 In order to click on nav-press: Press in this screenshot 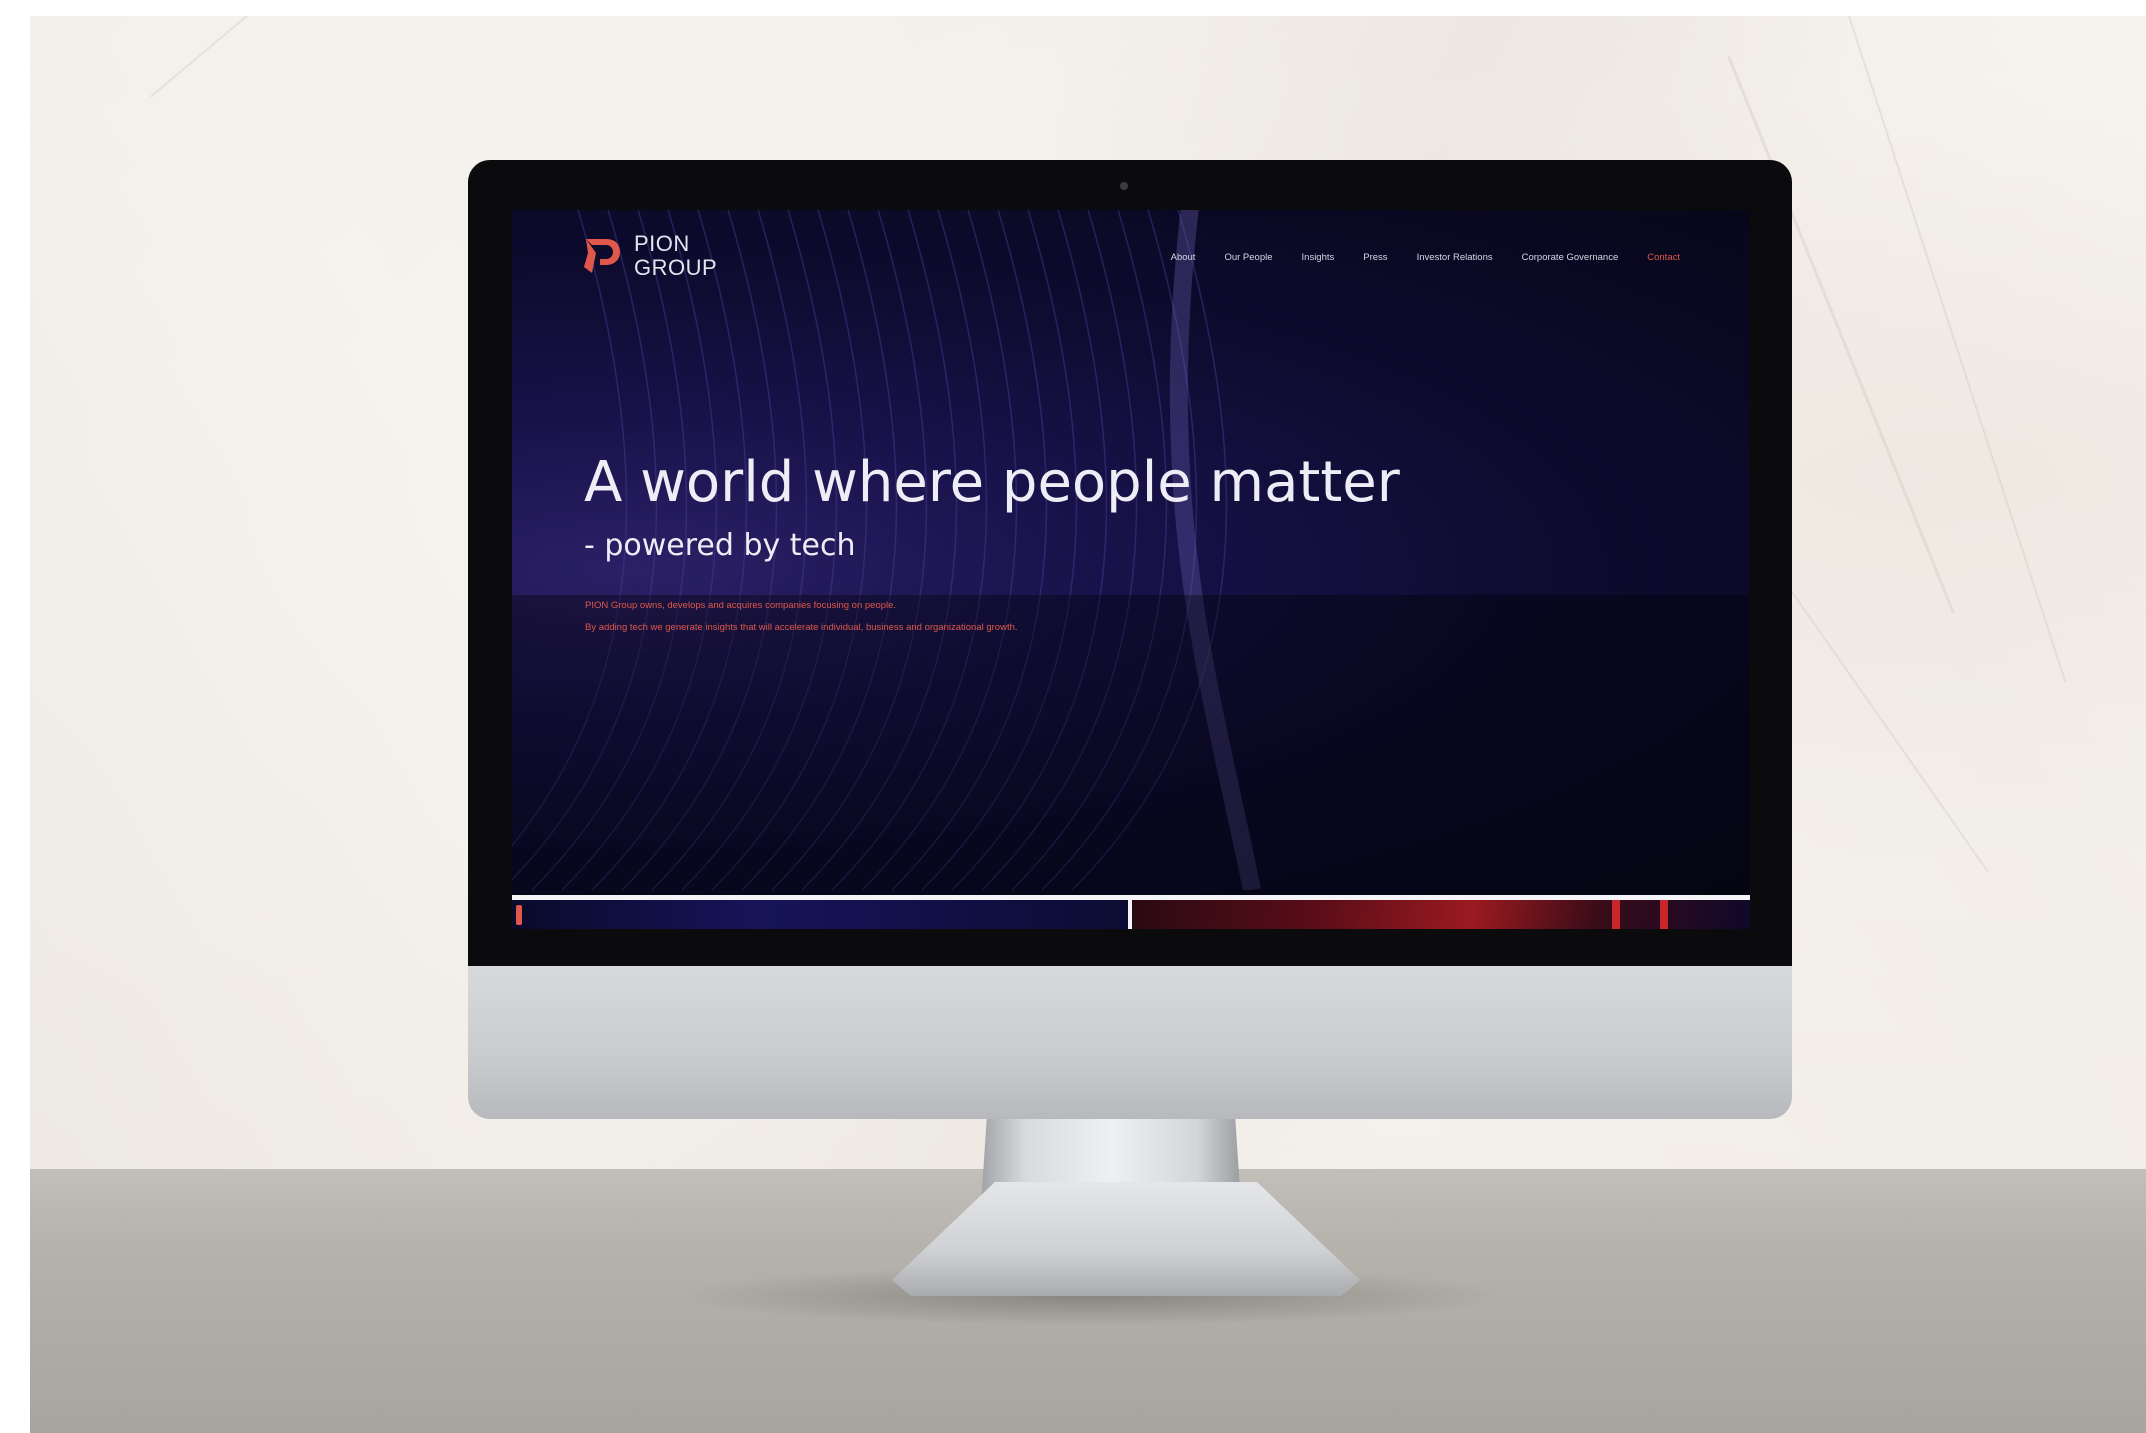, I will do `click(1375, 257)`.